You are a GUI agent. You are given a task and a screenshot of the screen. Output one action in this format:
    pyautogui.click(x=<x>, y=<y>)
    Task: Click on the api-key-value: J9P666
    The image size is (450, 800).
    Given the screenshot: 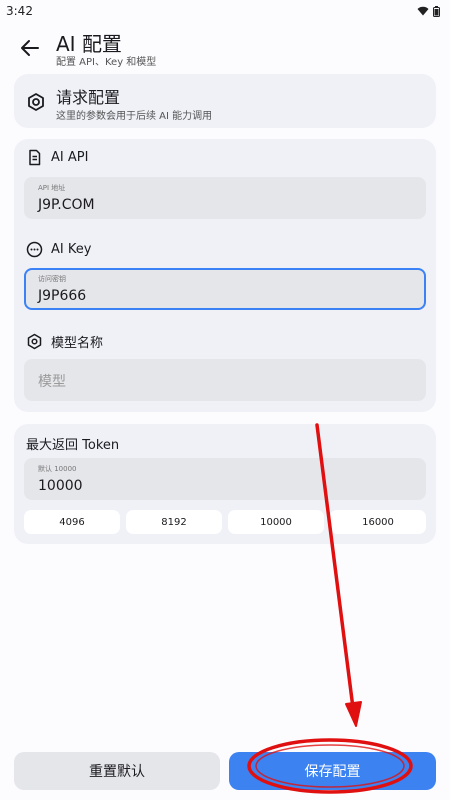 What is the action you would take?
    pyautogui.click(x=62, y=296)
    